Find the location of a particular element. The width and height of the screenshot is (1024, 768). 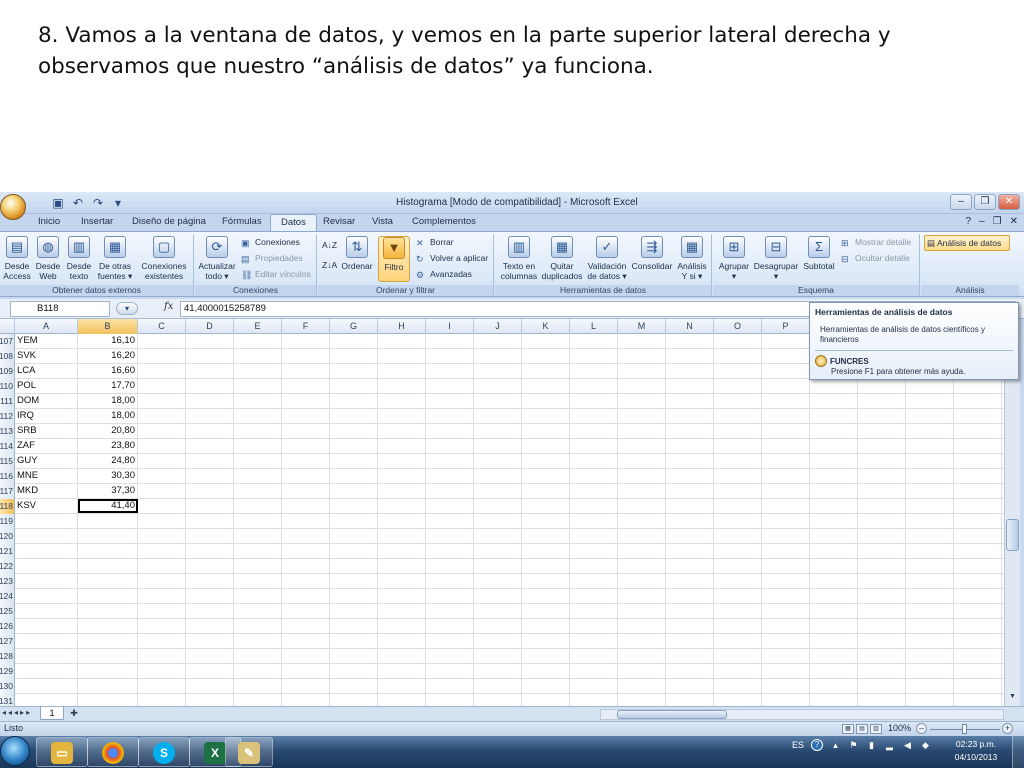

cell-a: SRB is located at coordinates (46, 431).